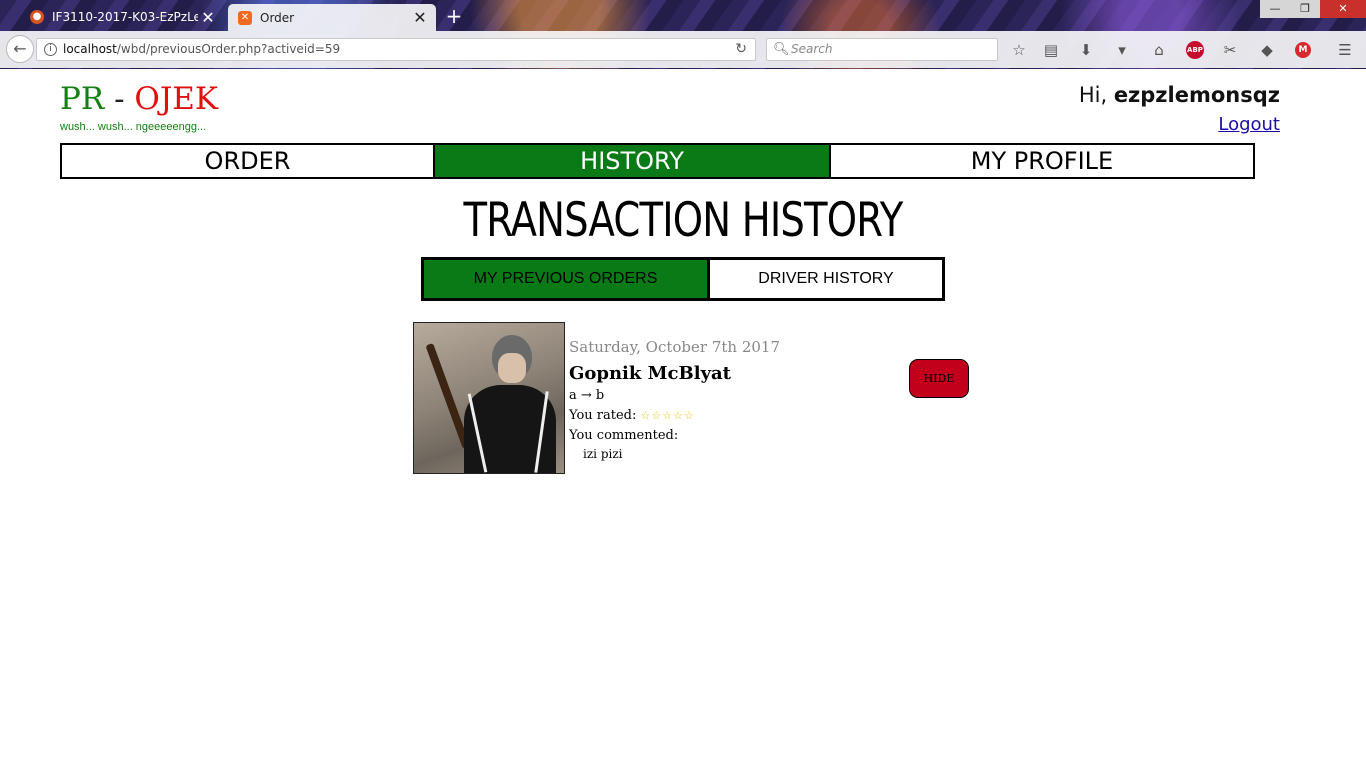  I want to click on close-window-button: ✕, so click(1343, 9).